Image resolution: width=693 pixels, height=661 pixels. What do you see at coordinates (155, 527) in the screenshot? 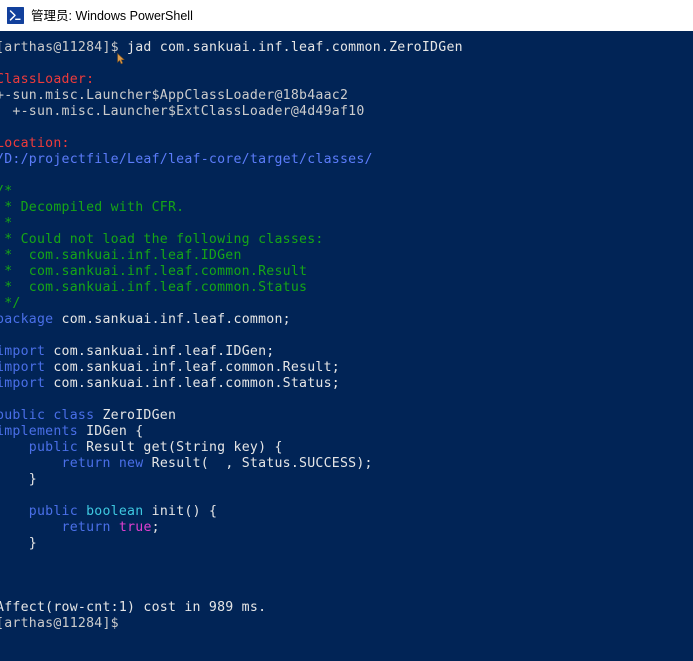
I see `terminal-text: ;` at bounding box center [155, 527].